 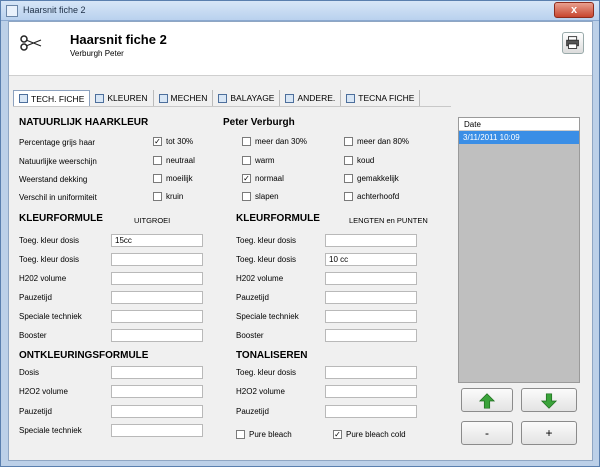 What do you see at coordinates (381, 98) in the screenshot?
I see `tab-tecna-fiche: TECNA FICHE` at bounding box center [381, 98].